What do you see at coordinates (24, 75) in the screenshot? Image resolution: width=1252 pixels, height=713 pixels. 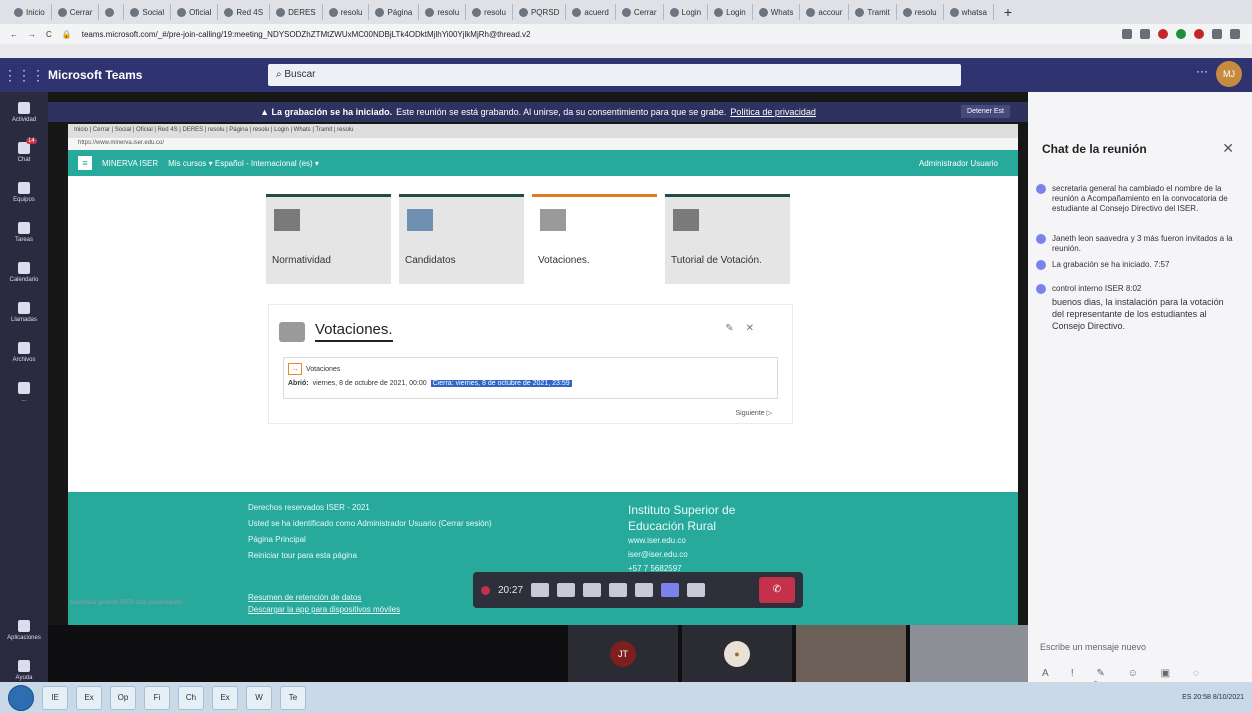 I see `app-launcher-icon: ⋮⋮⋮` at bounding box center [24, 75].